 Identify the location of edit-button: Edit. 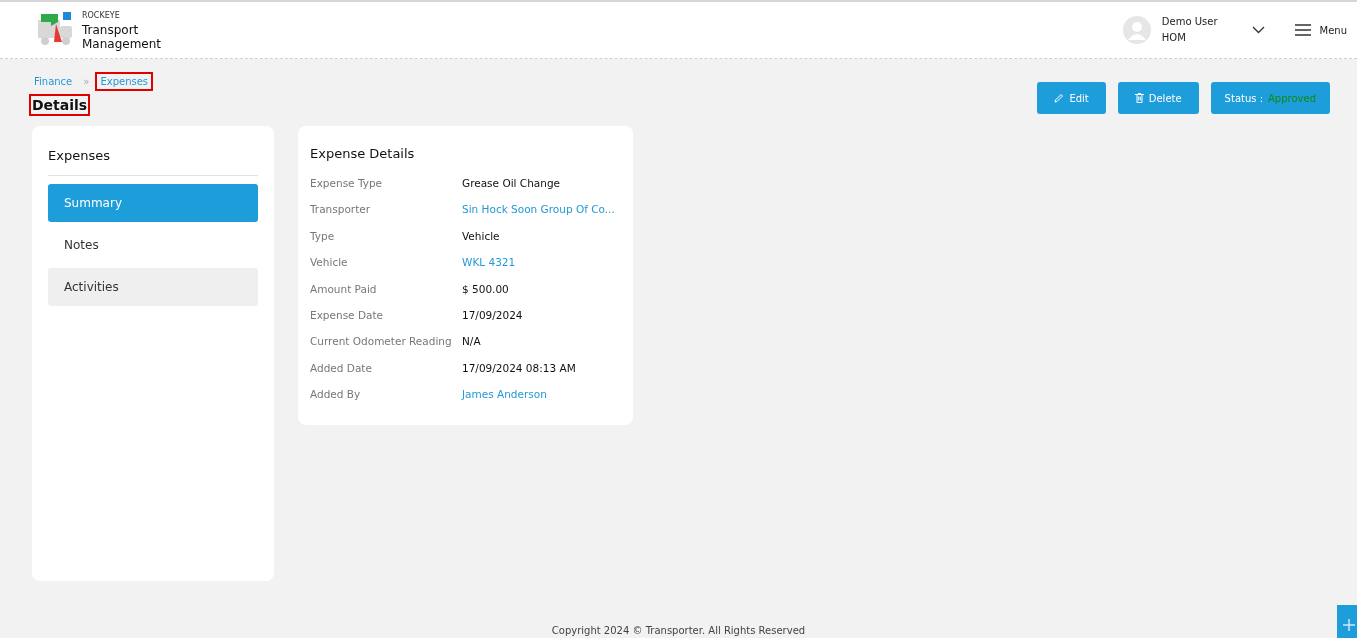
(1071, 98).